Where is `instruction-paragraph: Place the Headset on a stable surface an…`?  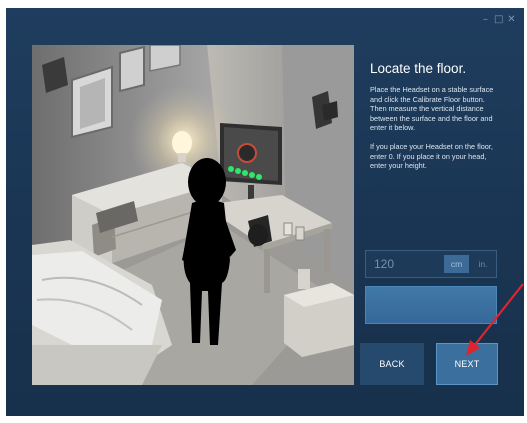
instruction-paragraph: Place the Headset on a stable surface an… is located at coordinates (432, 109).